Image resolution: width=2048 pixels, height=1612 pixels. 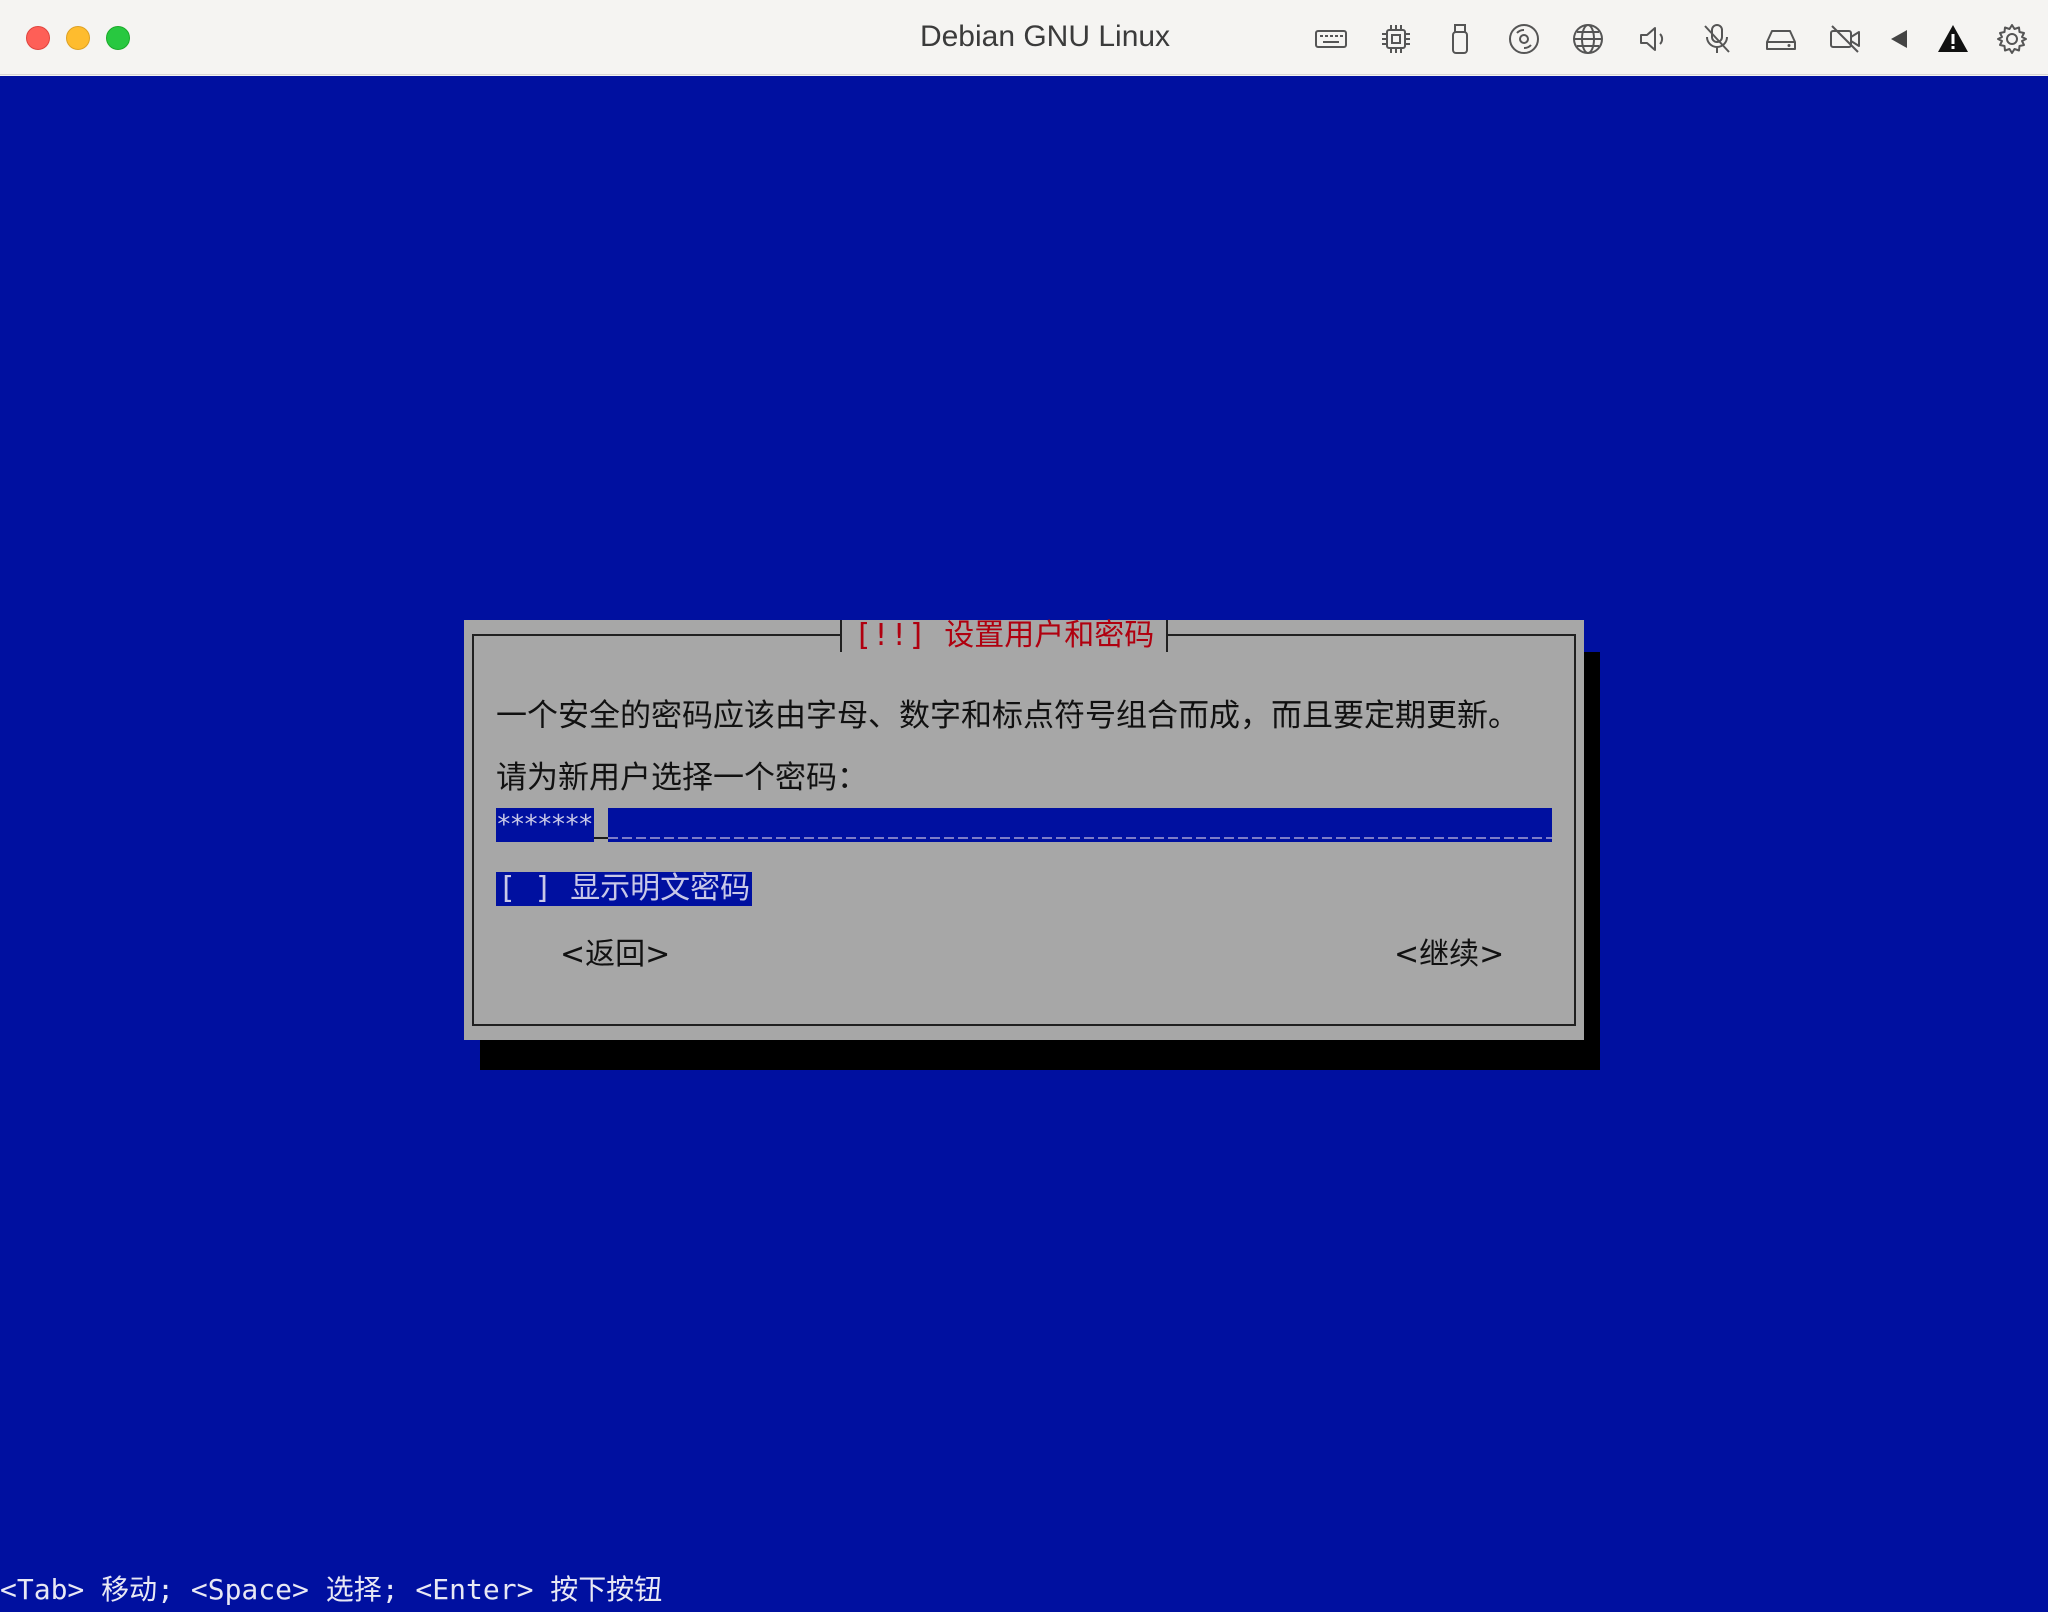 What do you see at coordinates (1653, 39) in the screenshot?
I see `speaker-icon` at bounding box center [1653, 39].